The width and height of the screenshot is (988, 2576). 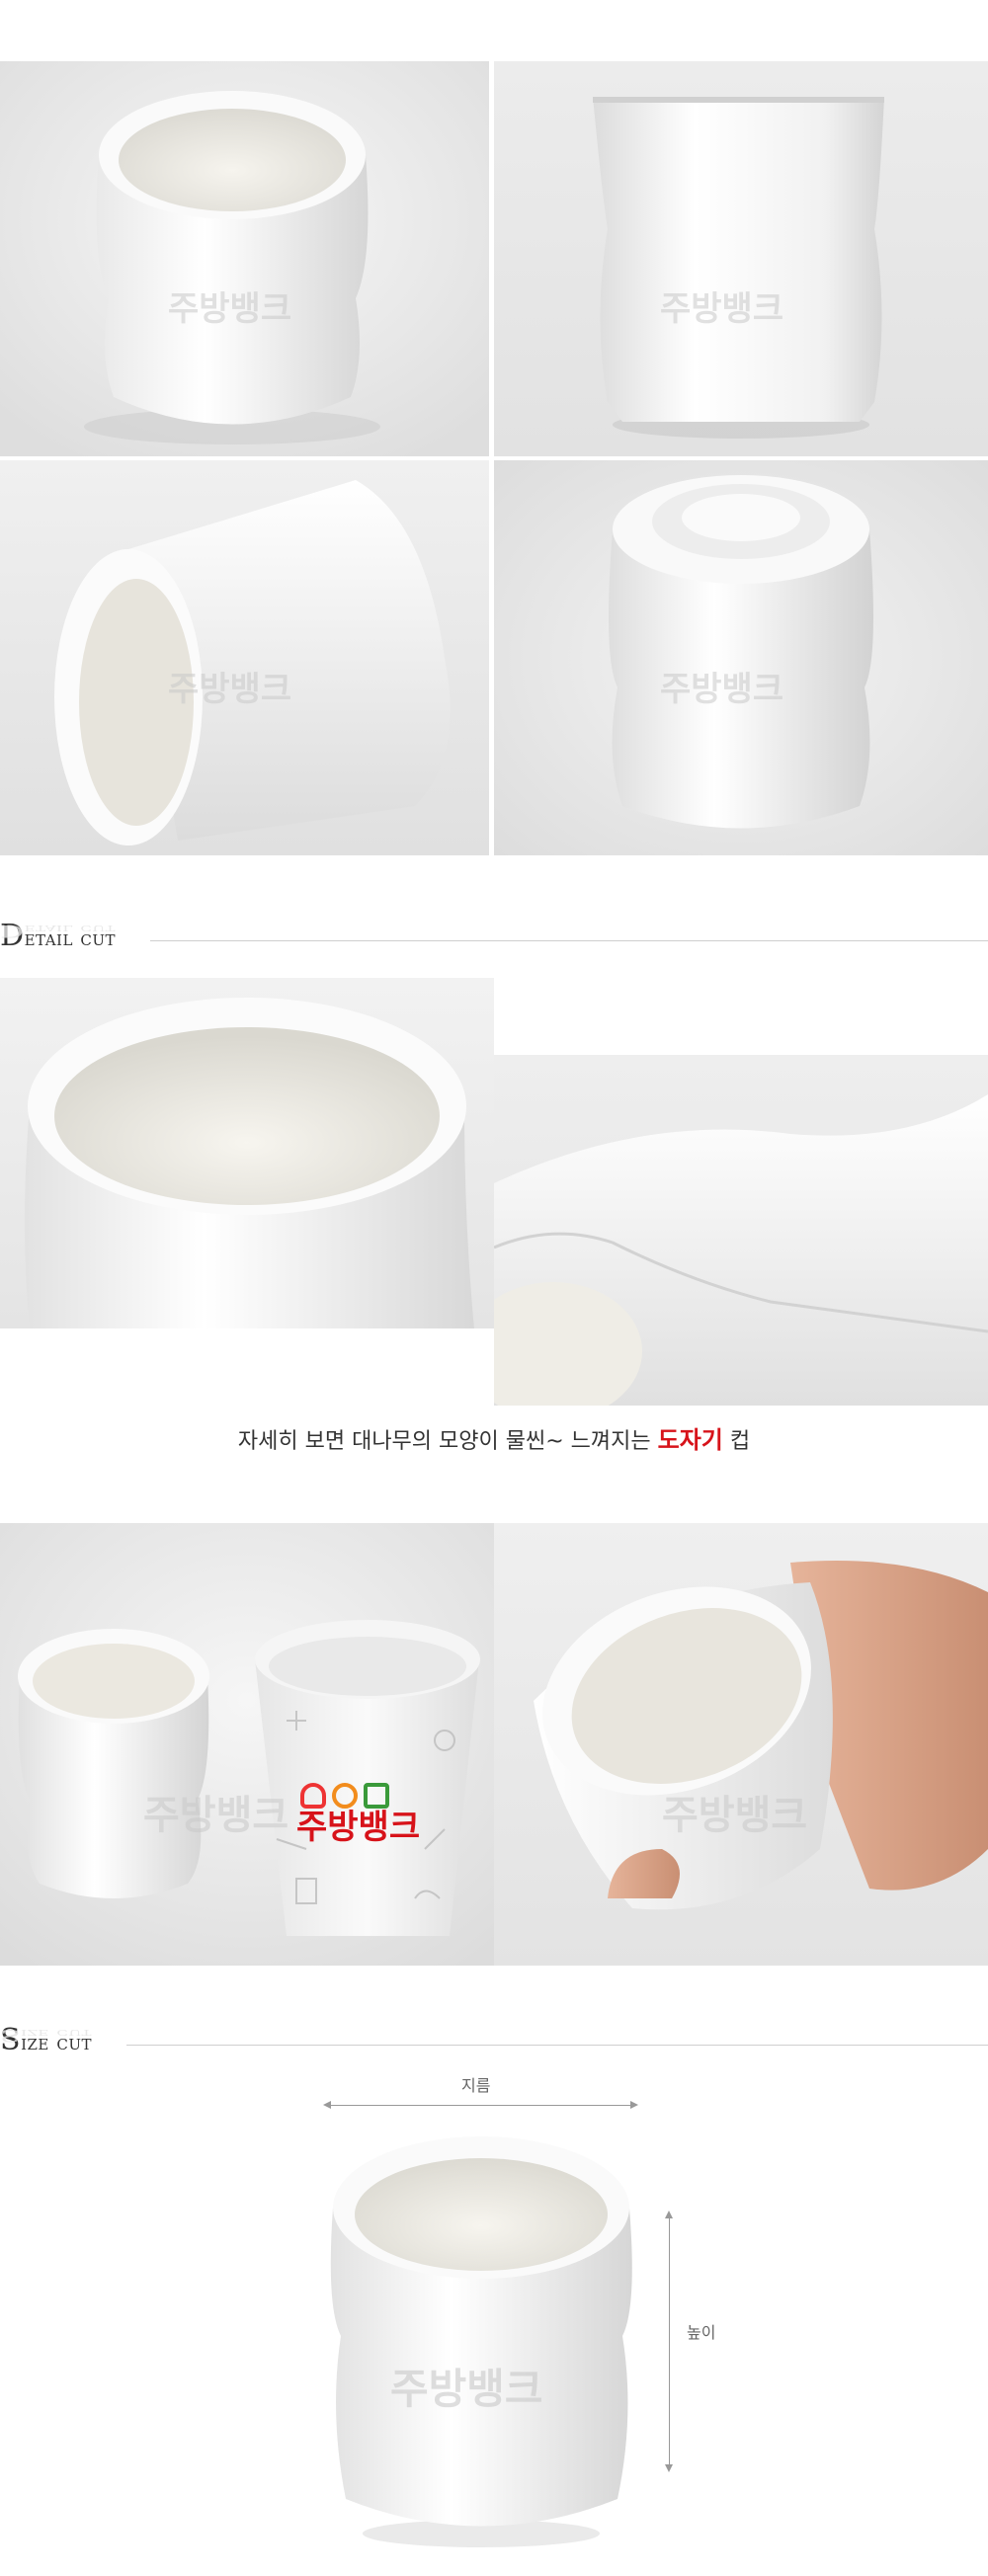 What do you see at coordinates (466, 2389) in the screenshot?
I see `watermark-7: 주방뱅크` at bounding box center [466, 2389].